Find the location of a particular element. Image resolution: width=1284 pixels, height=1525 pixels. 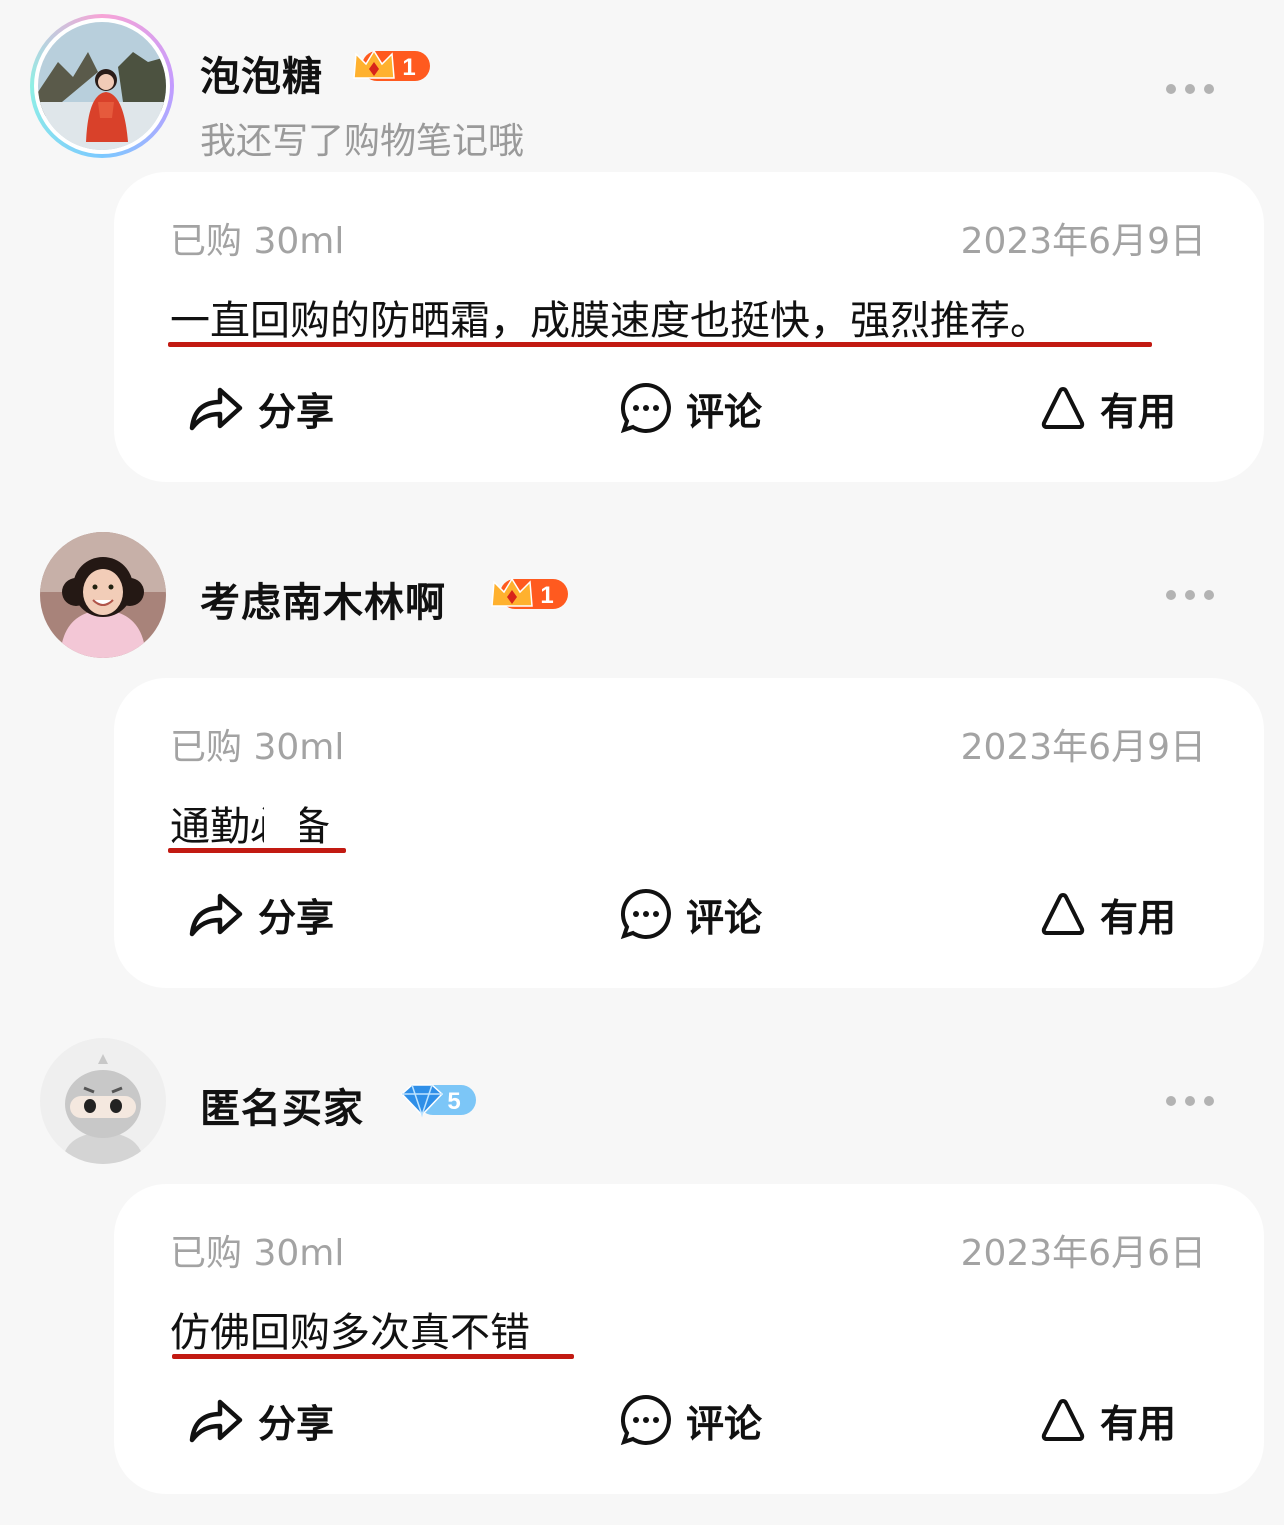

shopping-note-link: 我还写了购物笔记哦 is located at coordinates (362, 138).